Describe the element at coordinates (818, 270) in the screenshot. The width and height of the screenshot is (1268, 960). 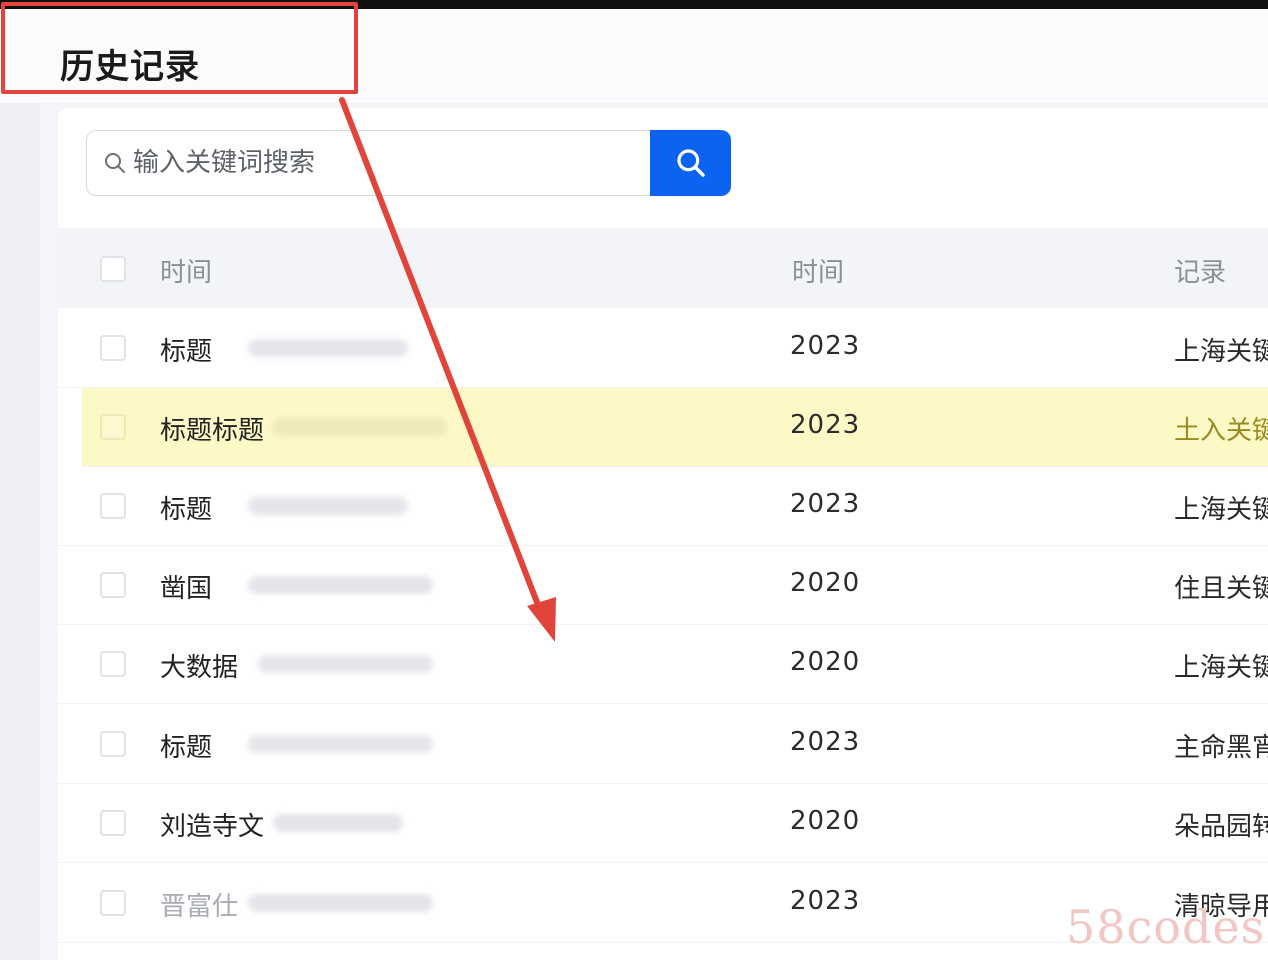
I see `column-header-time: 时间` at that location.